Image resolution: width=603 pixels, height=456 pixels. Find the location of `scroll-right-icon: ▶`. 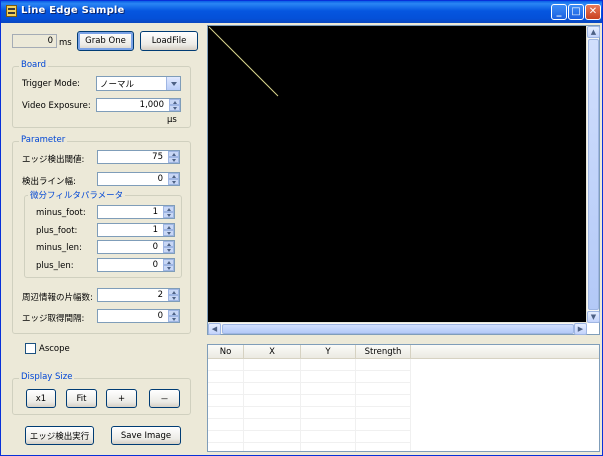

scroll-right-icon: ▶ is located at coordinates (580, 329).